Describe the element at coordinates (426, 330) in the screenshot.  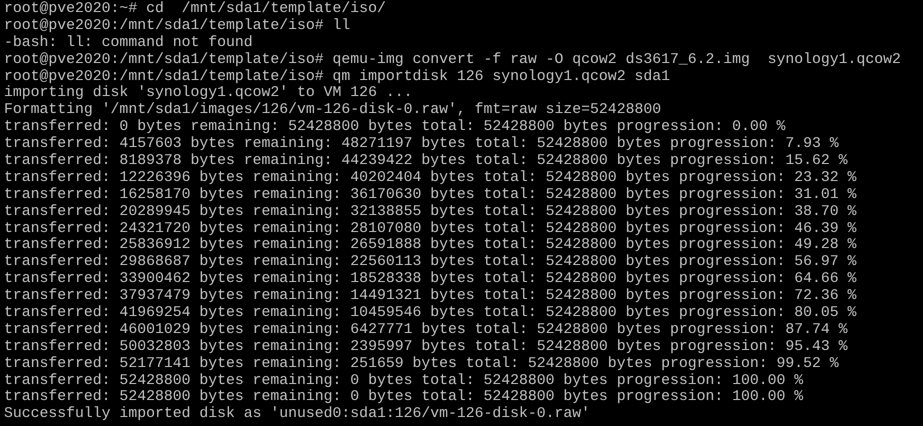
I see `terminal-line: transferred: 46001029 bytes remaining: 6427771 bytes total: 52428800 bytes progression: 87.74 %` at that location.